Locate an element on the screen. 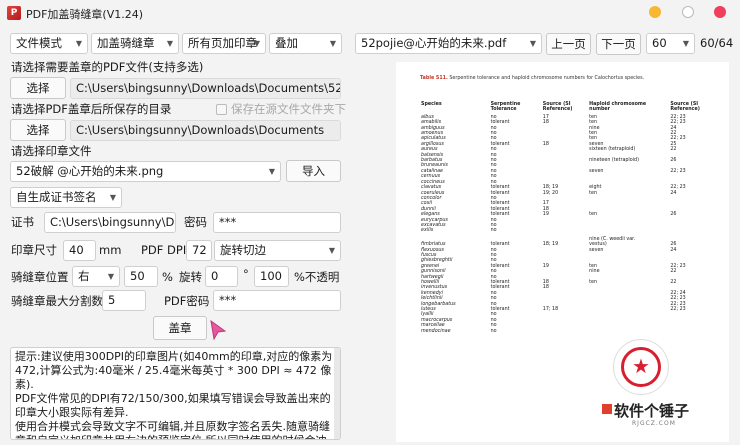  stamp-seal: ★ is located at coordinates (641, 367).